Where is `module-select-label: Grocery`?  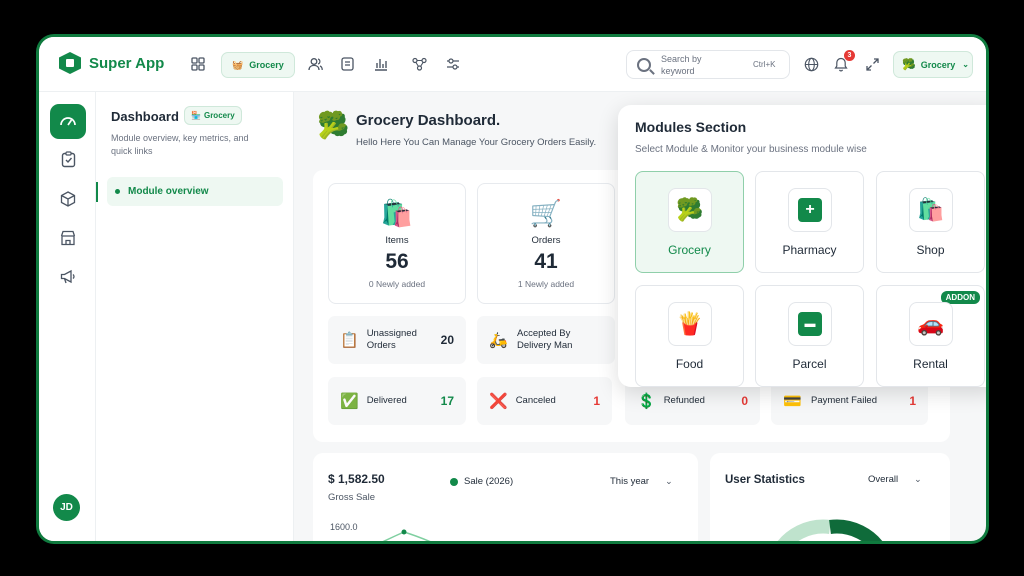 module-select-label: Grocery is located at coordinates (938, 64).